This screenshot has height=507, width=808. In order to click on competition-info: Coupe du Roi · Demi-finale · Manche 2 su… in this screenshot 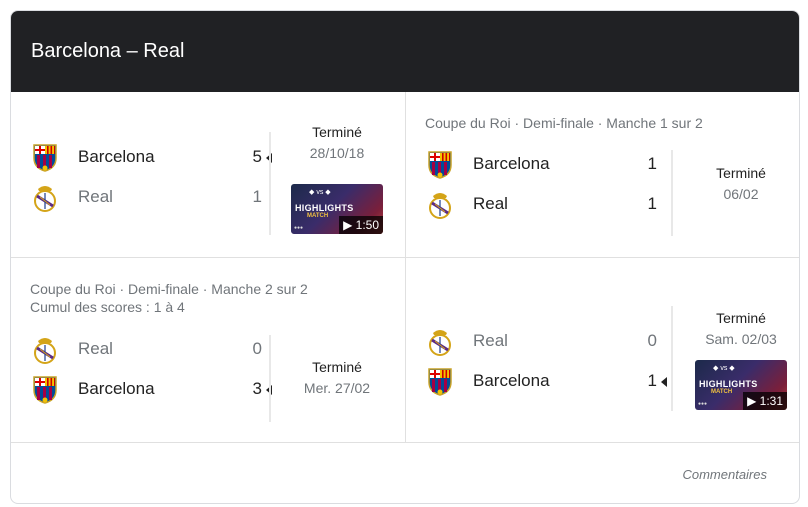, I will do `click(169, 289)`.